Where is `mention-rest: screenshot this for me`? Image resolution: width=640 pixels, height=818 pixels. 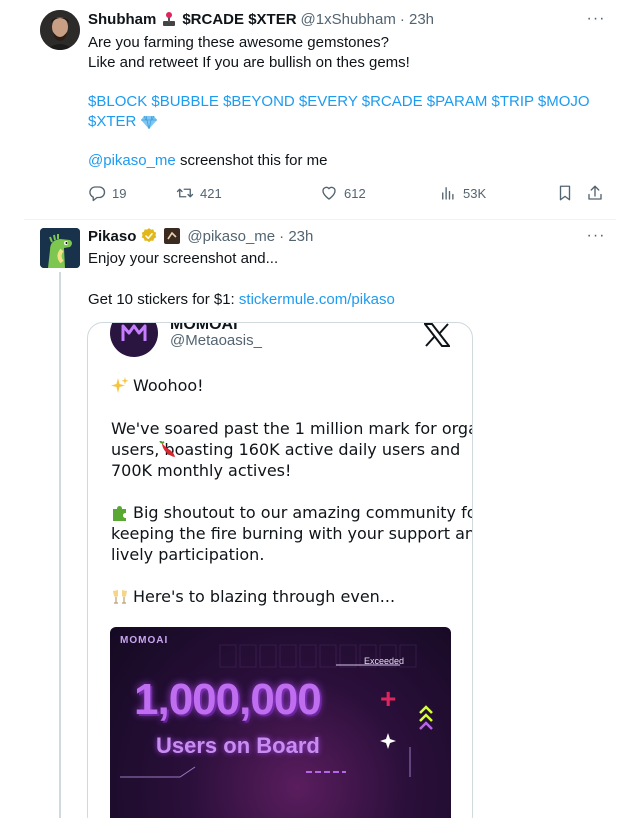
mention-rest: screenshot this for me is located at coordinates (251, 160).